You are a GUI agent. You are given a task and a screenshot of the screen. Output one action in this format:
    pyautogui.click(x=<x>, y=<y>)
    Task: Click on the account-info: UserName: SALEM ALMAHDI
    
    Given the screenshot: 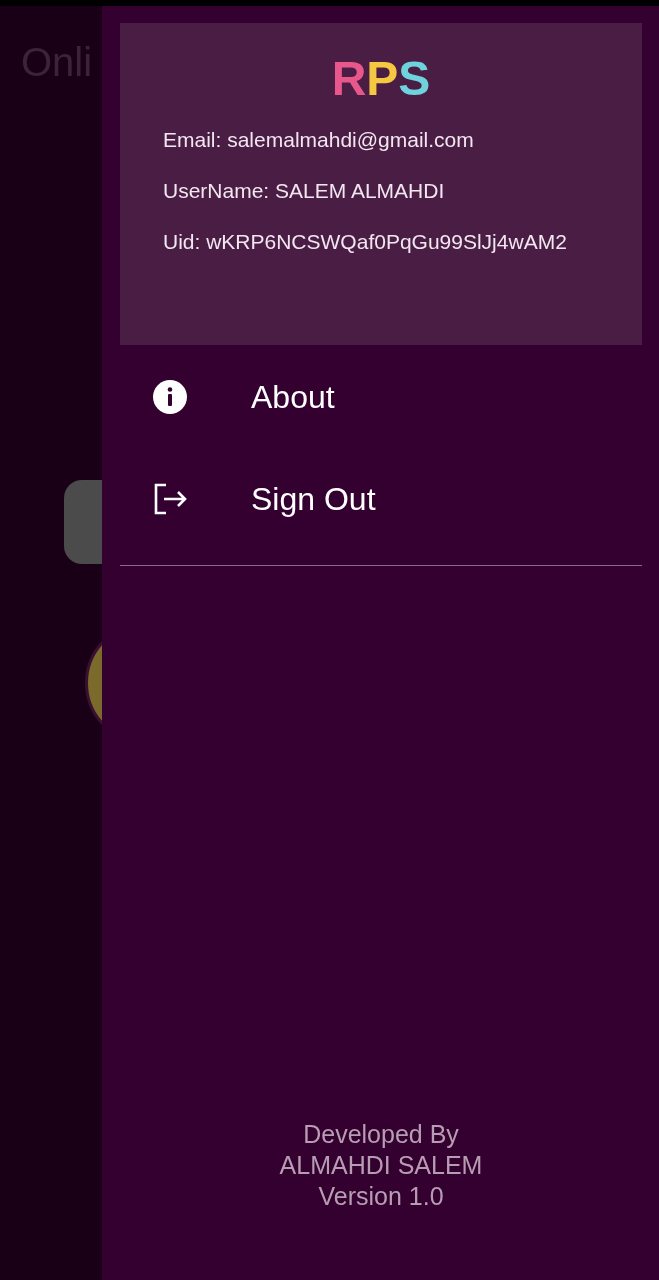 What is the action you would take?
    pyautogui.click(x=304, y=190)
    